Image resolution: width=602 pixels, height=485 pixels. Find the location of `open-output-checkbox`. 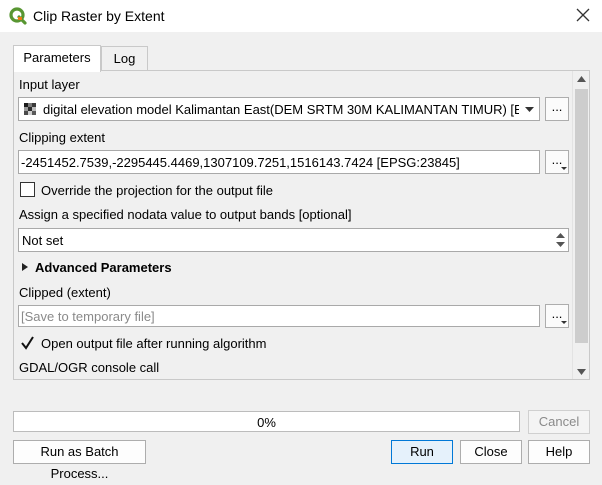

open-output-checkbox is located at coordinates (27, 343).